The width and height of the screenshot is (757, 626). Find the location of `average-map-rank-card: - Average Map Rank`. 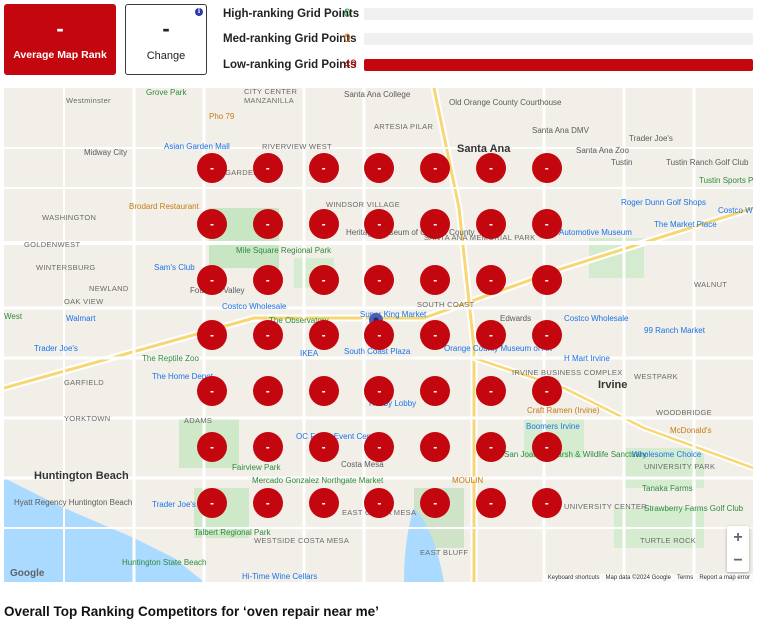

average-map-rank-card: - Average Map Rank is located at coordinates (60, 39).